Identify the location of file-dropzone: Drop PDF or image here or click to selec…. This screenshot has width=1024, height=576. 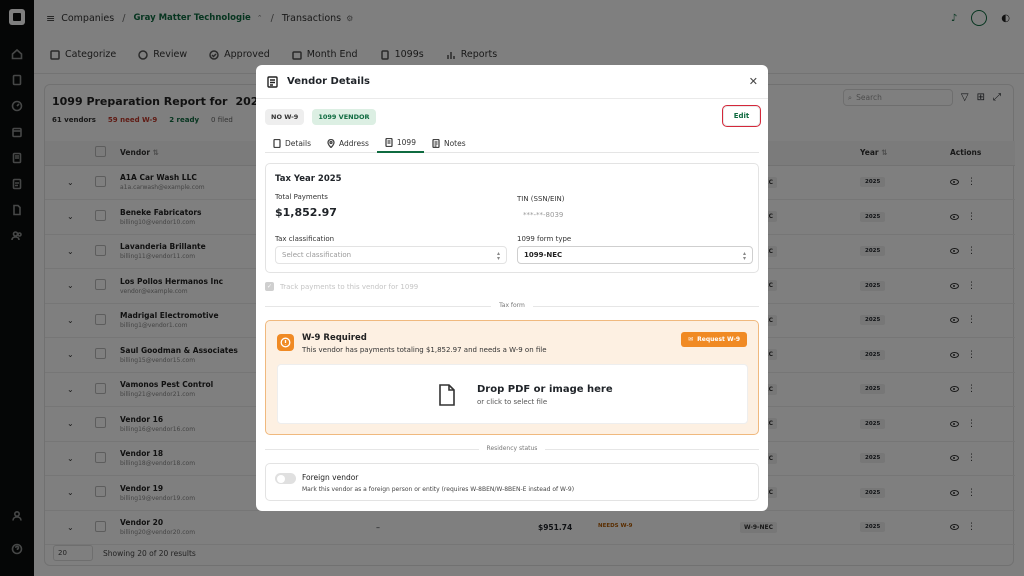
(512, 394).